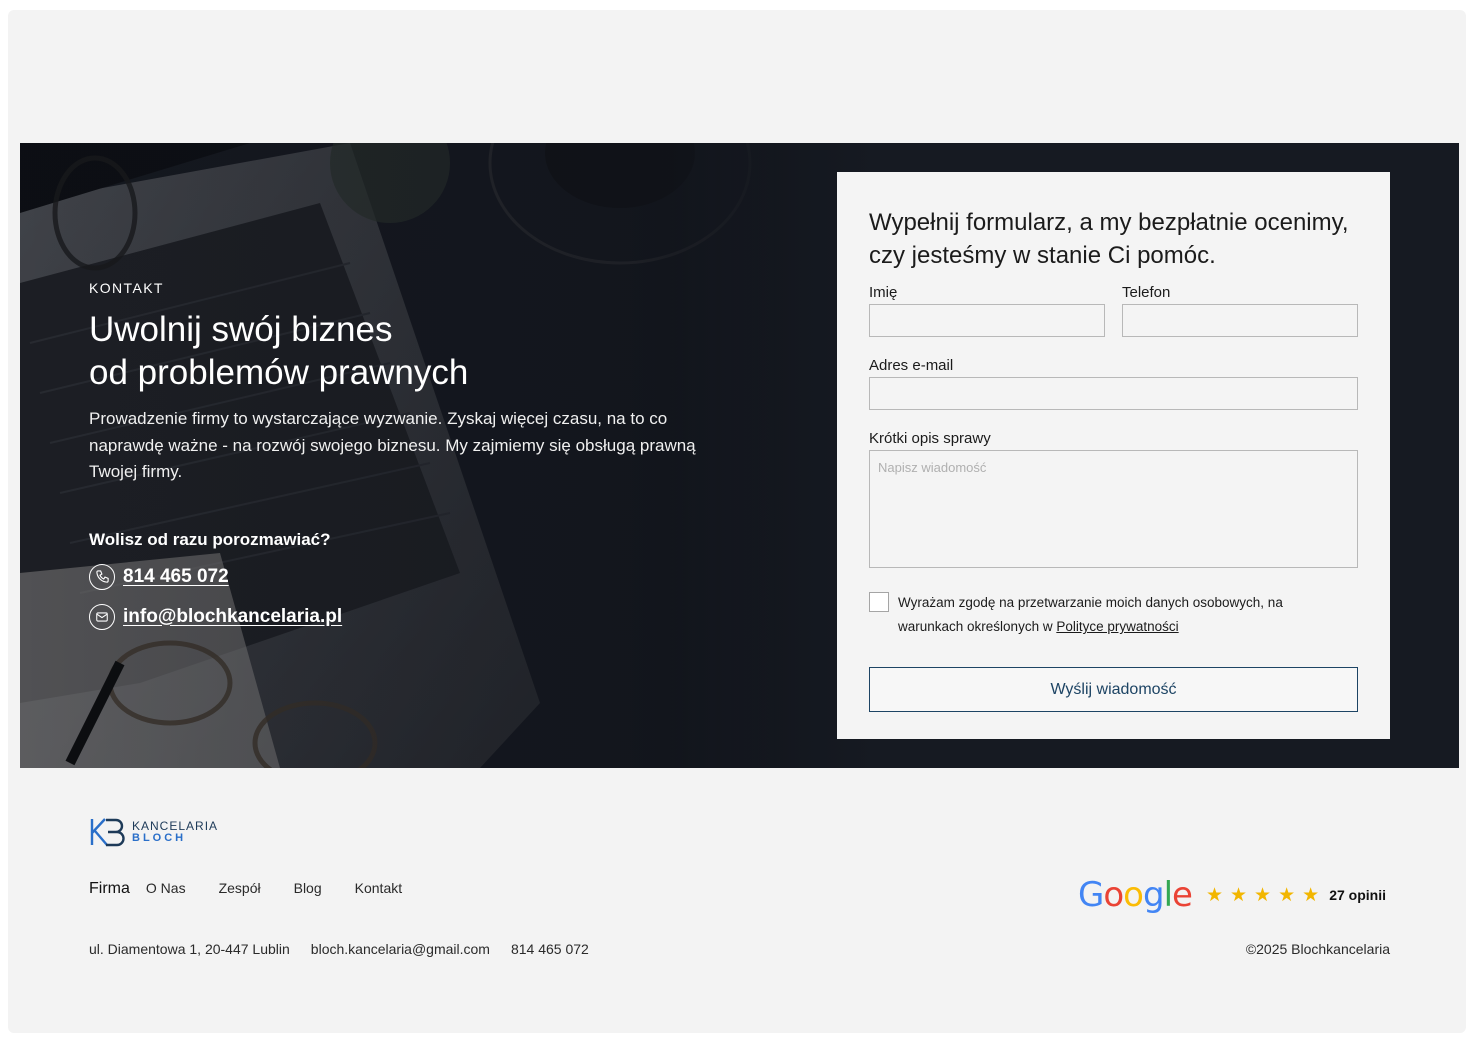  Describe the element at coordinates (911, 365) in the screenshot. I see `email-label: Adres e-mail` at that location.